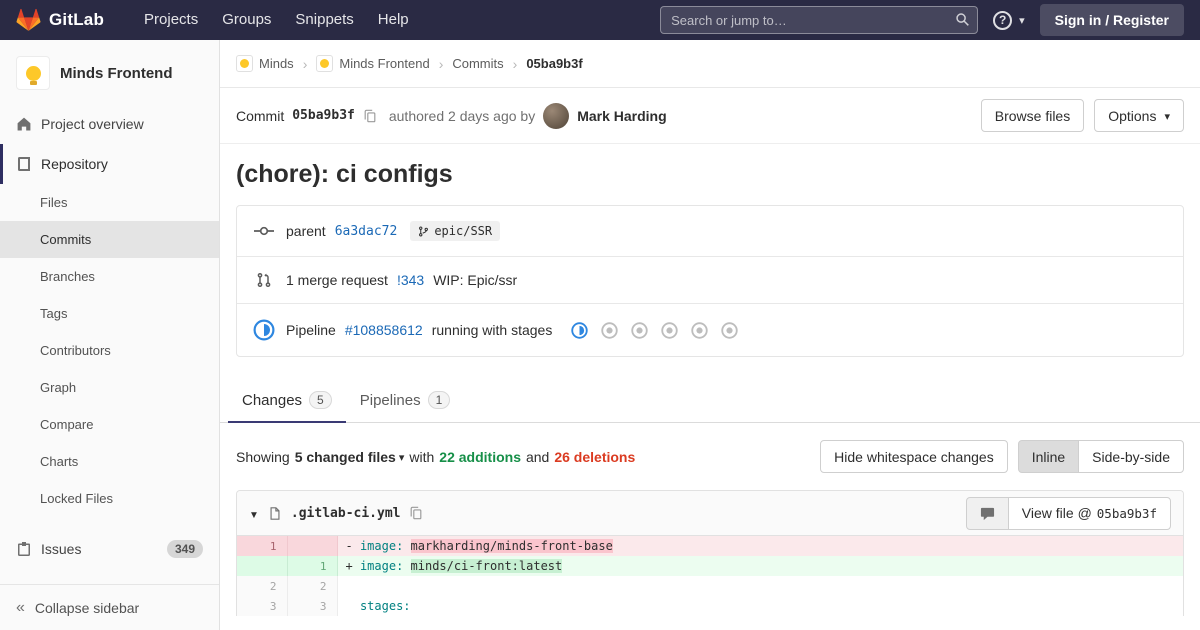  I want to click on commit-authored-text: authored 2 days ago by, so click(462, 115).